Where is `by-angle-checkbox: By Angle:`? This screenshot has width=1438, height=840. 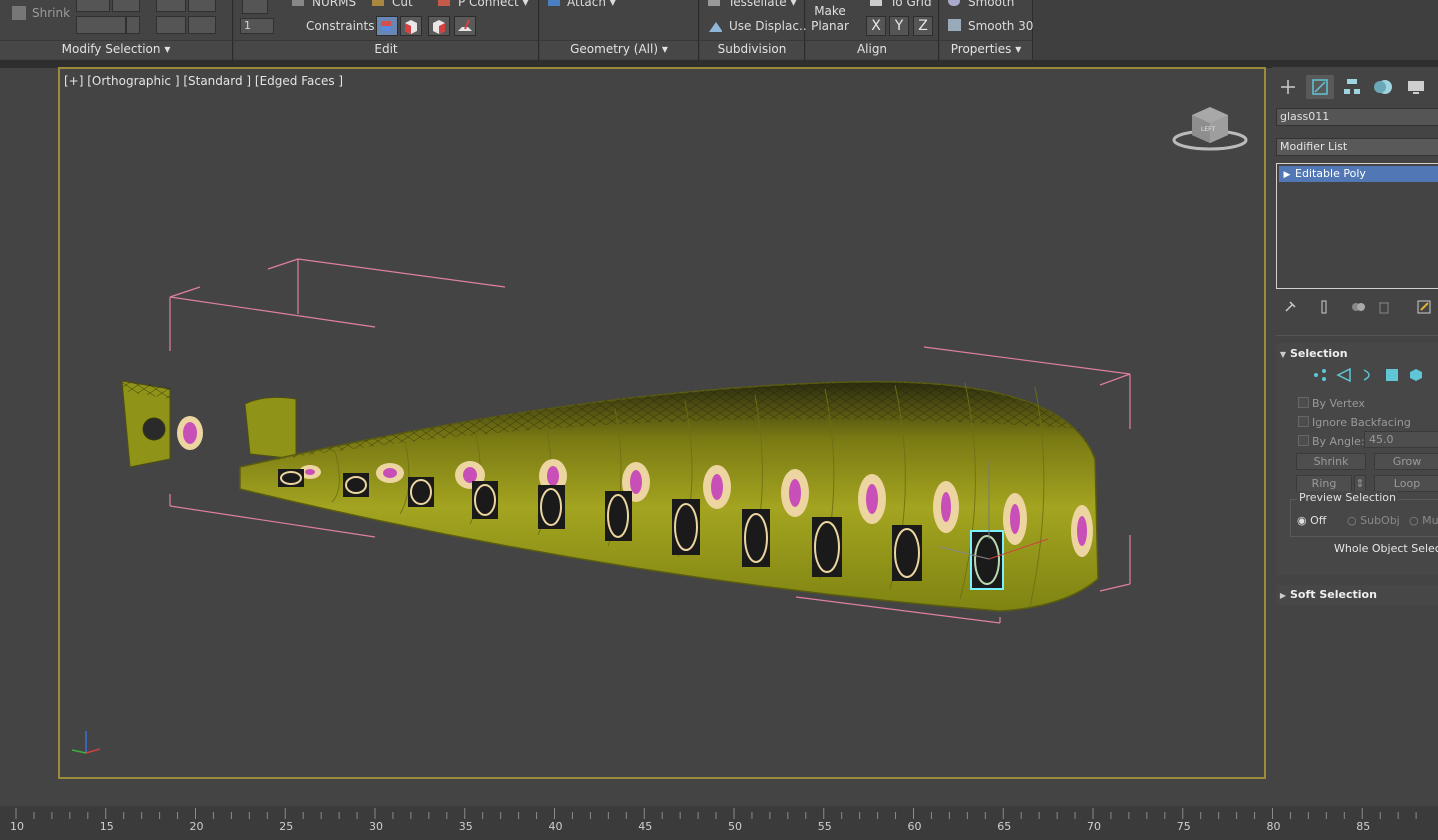 by-angle-checkbox: By Angle: is located at coordinates (1331, 441).